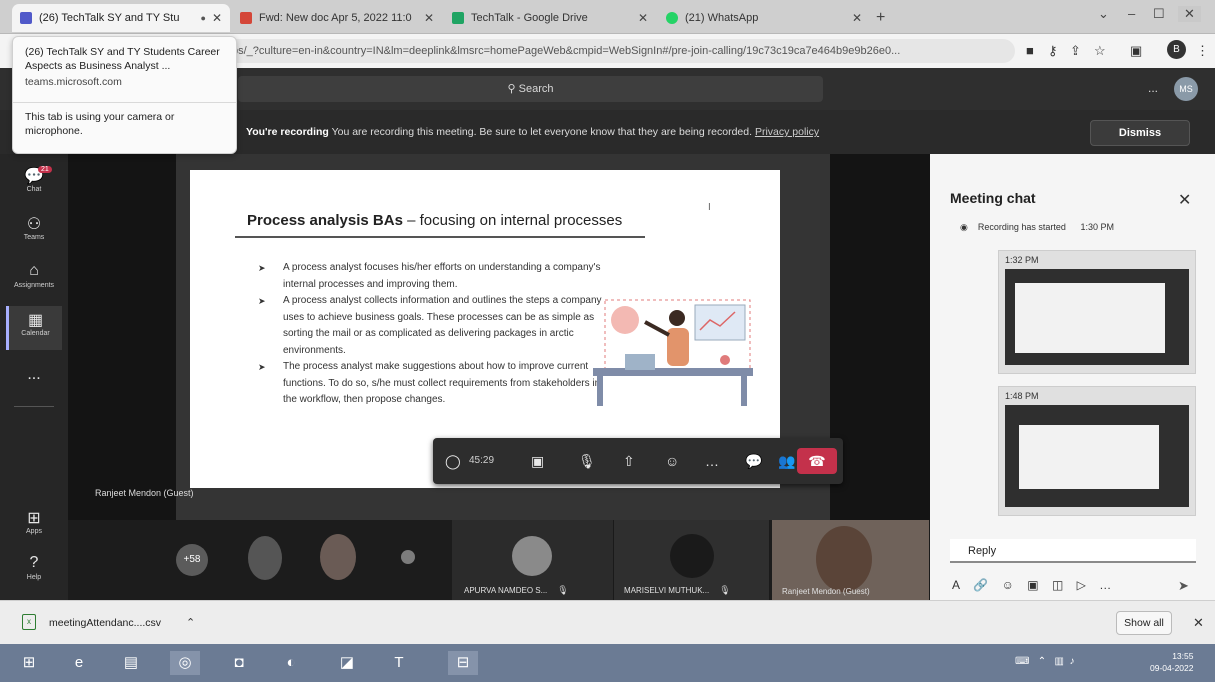  Describe the element at coordinates (185, 663) in the screenshot. I see `chrome-icon: ◎` at that location.